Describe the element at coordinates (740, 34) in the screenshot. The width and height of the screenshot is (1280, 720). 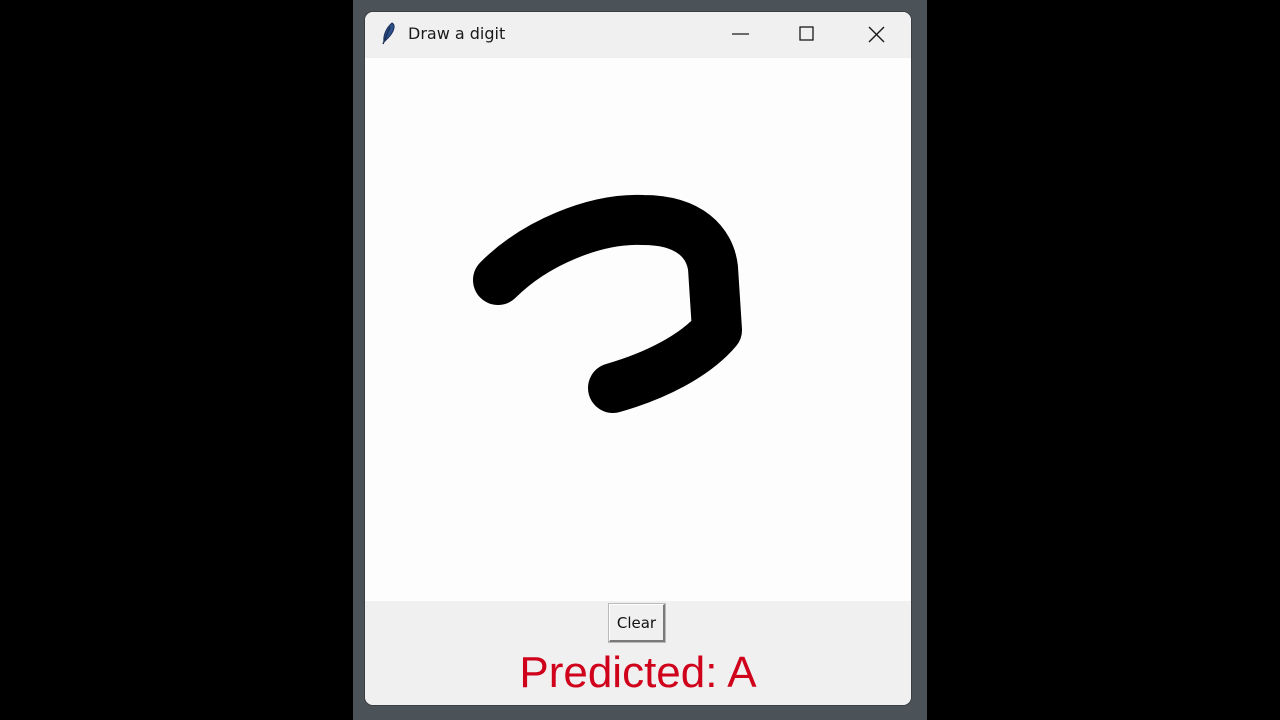
I see `minimize-button` at that location.